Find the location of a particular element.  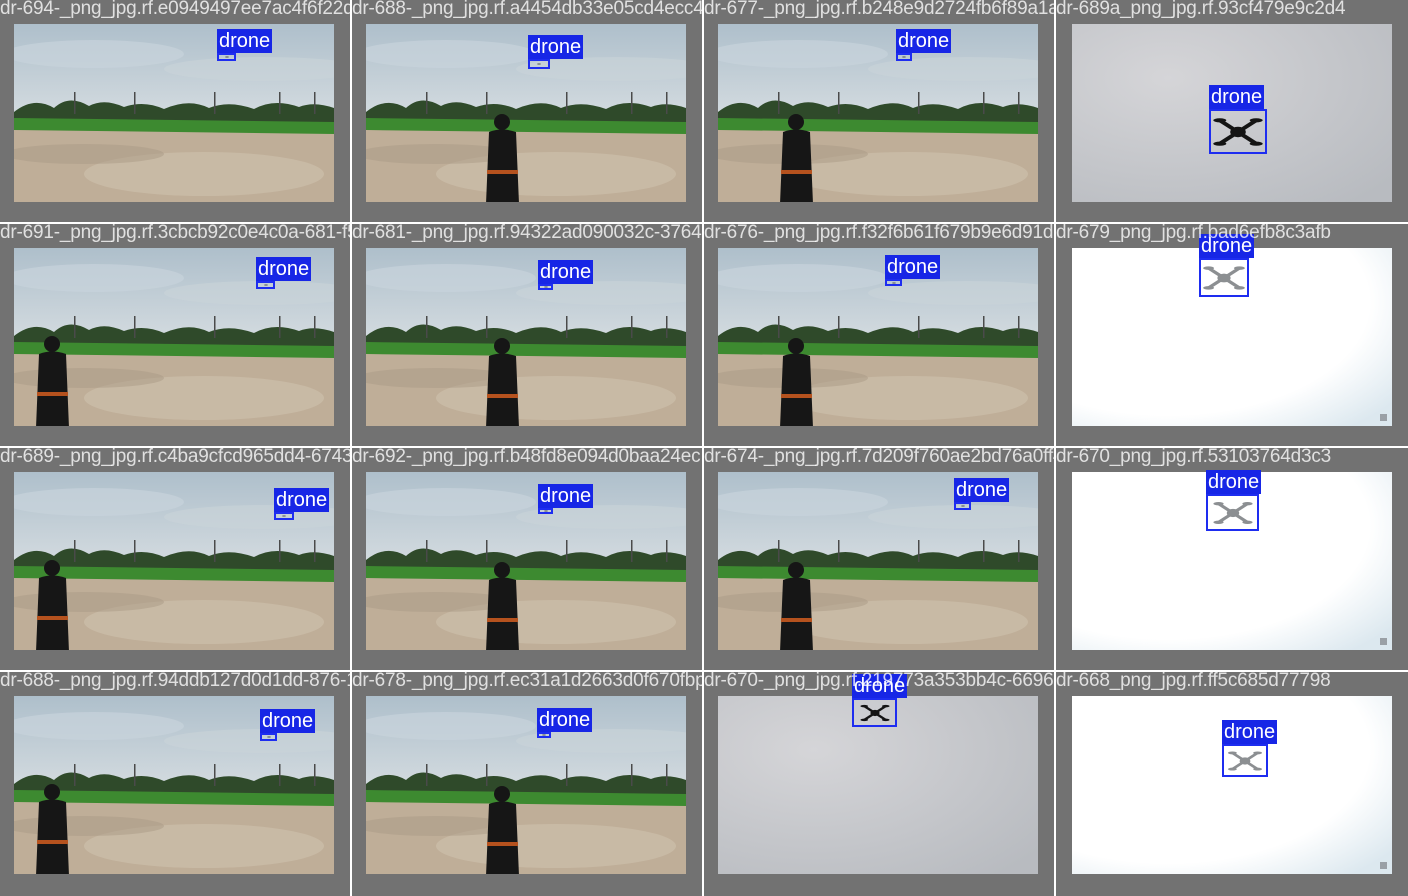

result-tile: dr-681-_png_jpg.rf.94322ad090032c-376427 is located at coordinates (527, 335).